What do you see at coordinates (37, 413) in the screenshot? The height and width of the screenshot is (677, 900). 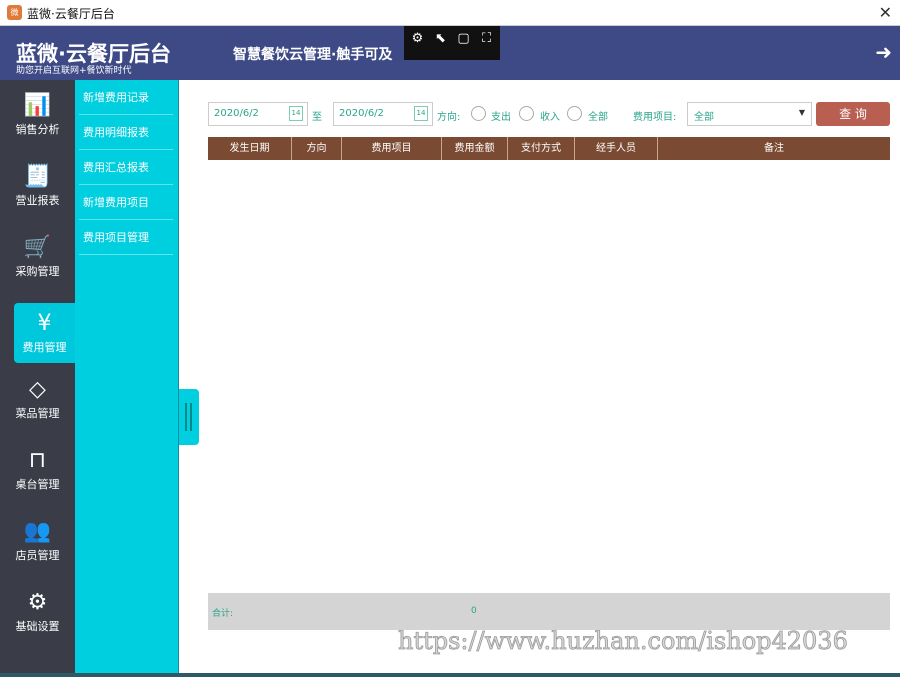 I see `nav-item-label: 菜品管理` at bounding box center [37, 413].